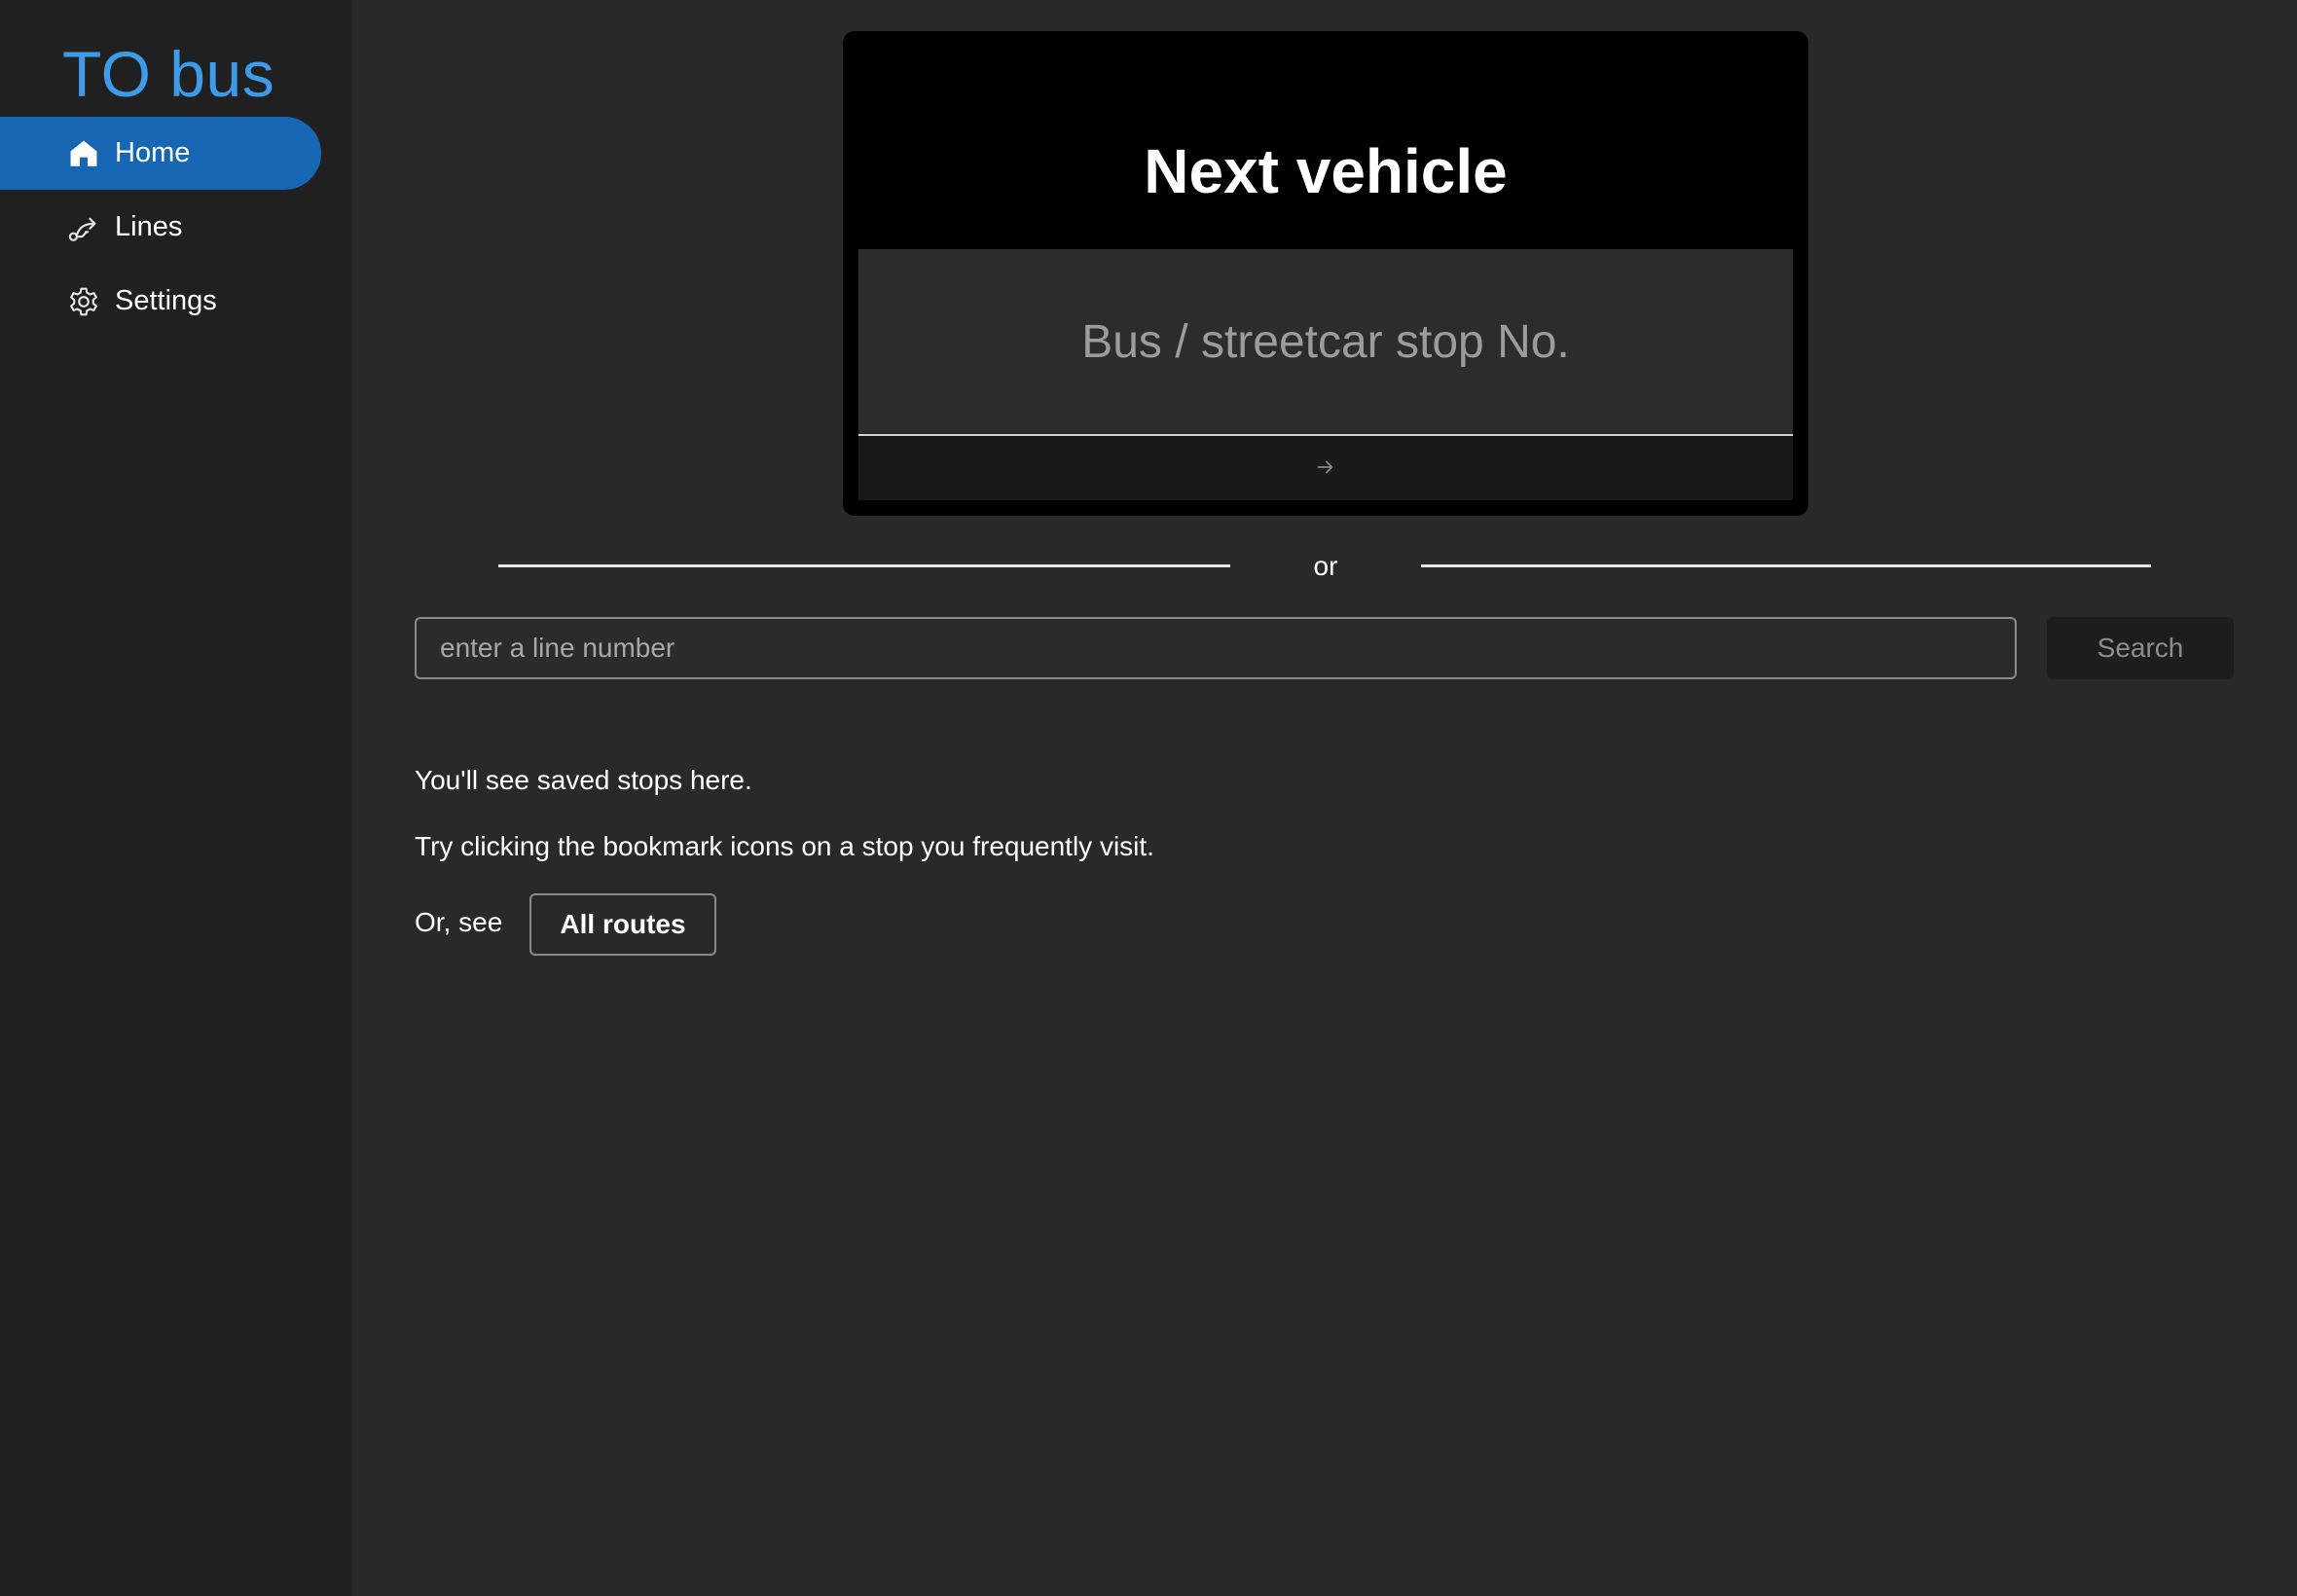 The width and height of the screenshot is (2297, 1596). What do you see at coordinates (149, 227) in the screenshot?
I see `sidebar-item-label: Lines` at bounding box center [149, 227].